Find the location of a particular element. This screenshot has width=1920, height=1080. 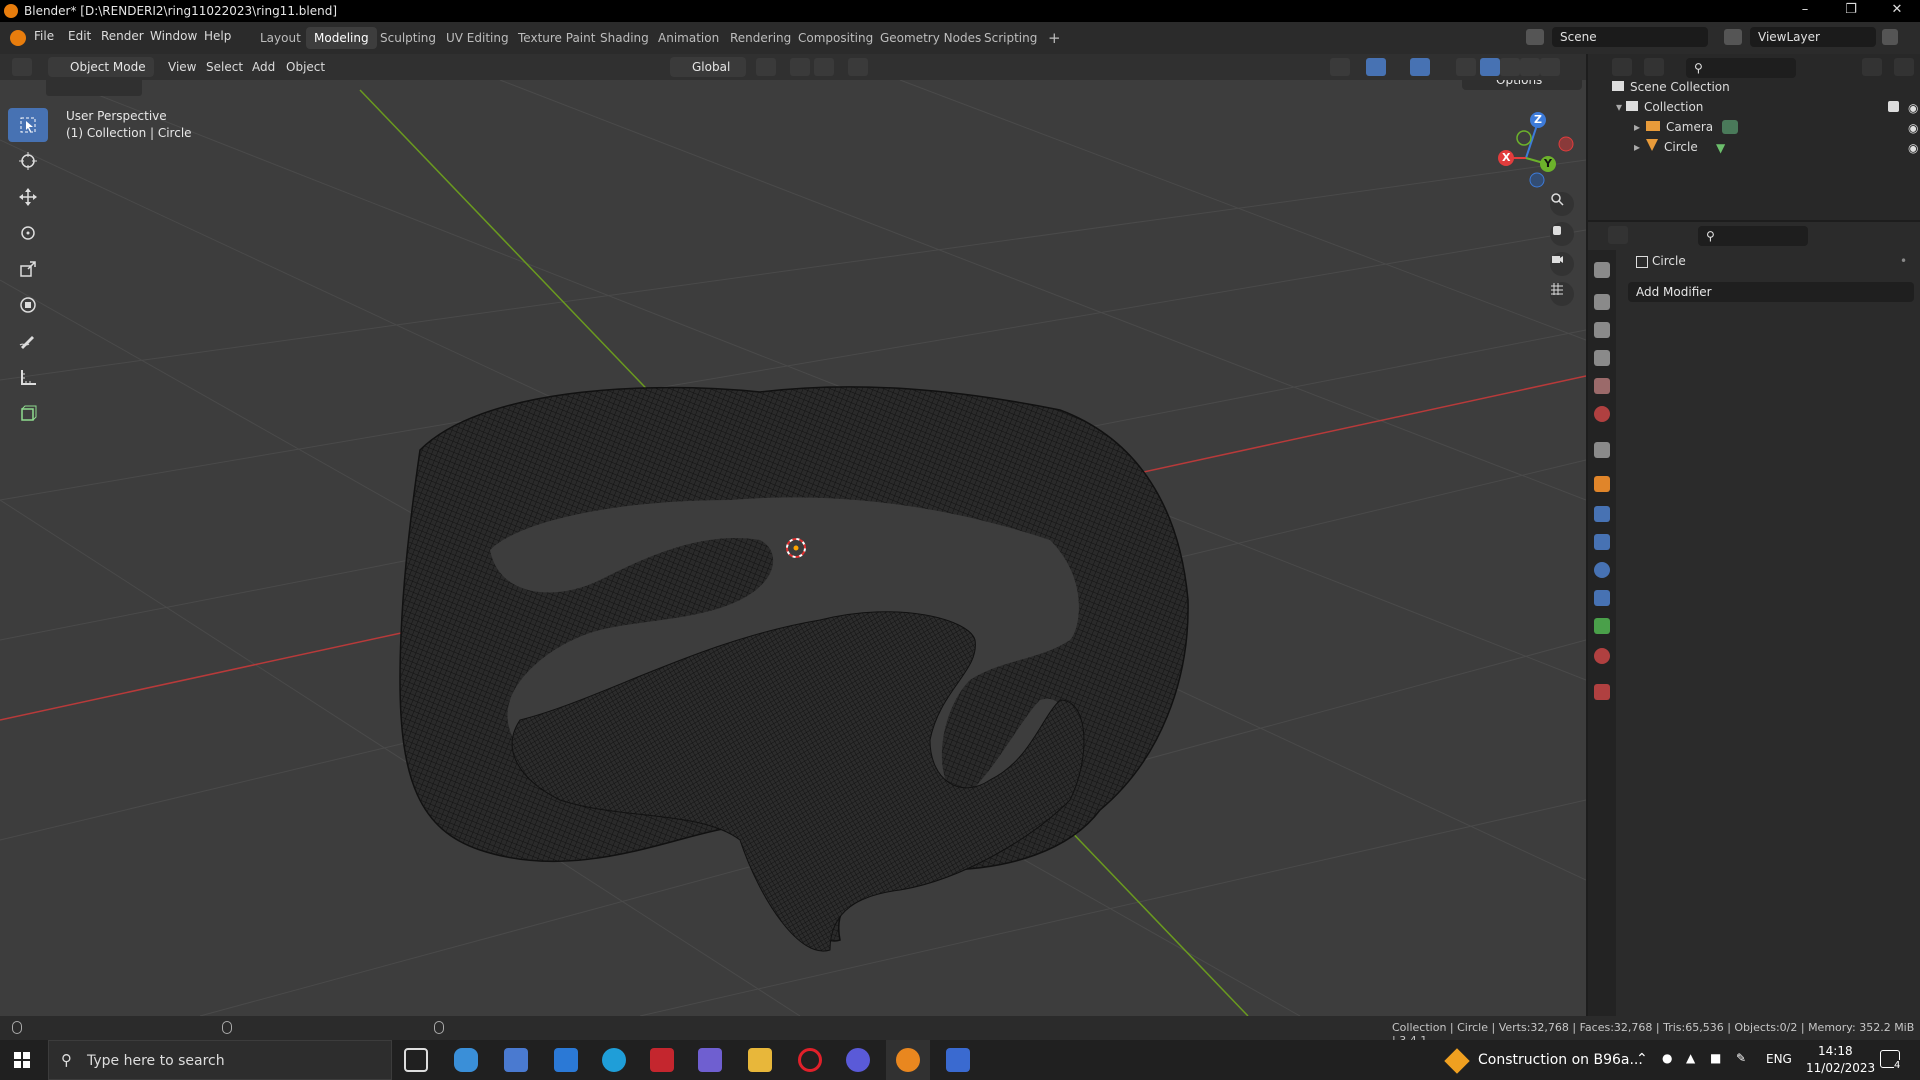

select-mode-buttons is located at coordinates (94, 88).